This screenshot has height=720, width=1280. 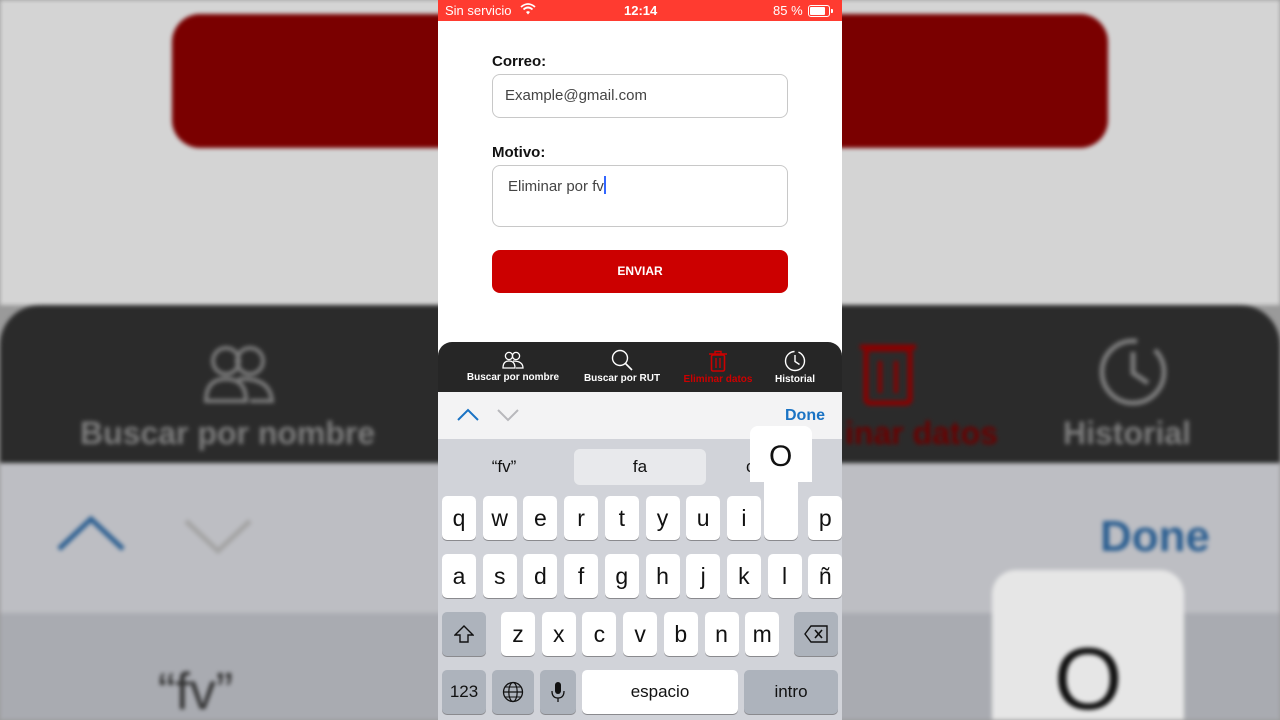 What do you see at coordinates (540, 518) in the screenshot?
I see `key-e: e` at bounding box center [540, 518].